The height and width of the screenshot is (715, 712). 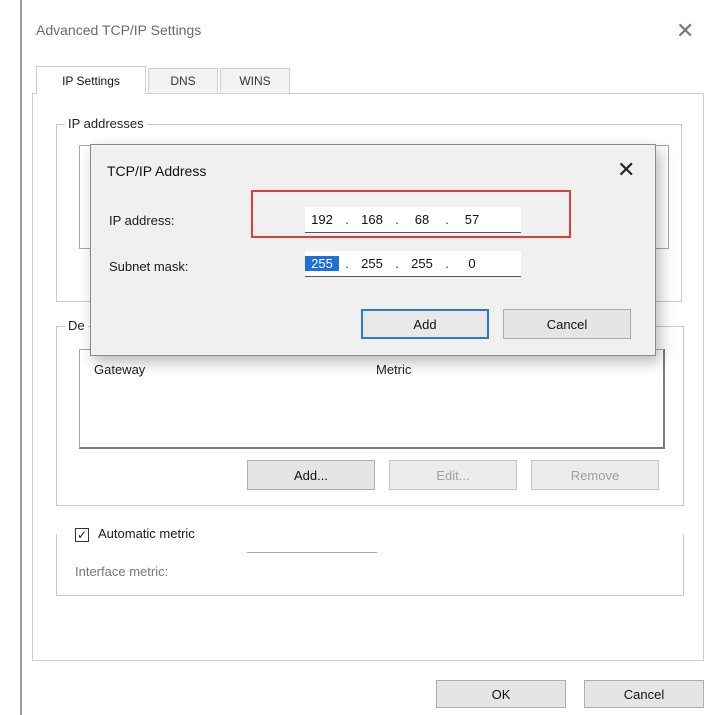 What do you see at coordinates (595, 475) in the screenshot?
I see `gateway-remove-button: Remove` at bounding box center [595, 475].